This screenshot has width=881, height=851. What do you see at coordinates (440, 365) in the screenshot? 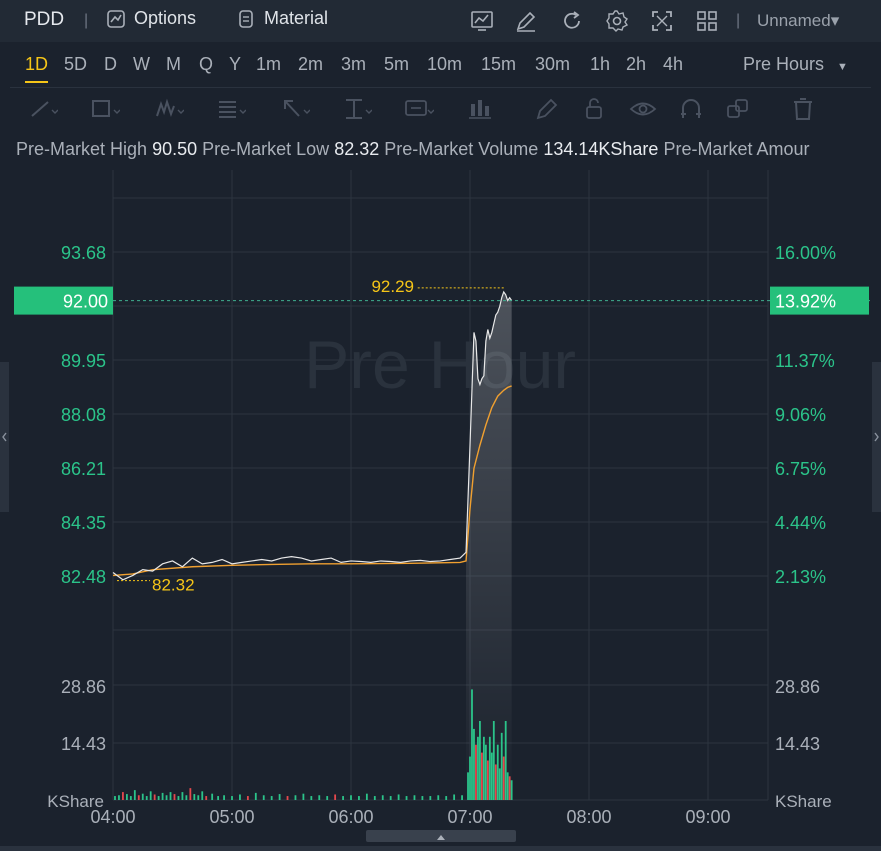
I see `watermark: Pre Hour` at bounding box center [440, 365].